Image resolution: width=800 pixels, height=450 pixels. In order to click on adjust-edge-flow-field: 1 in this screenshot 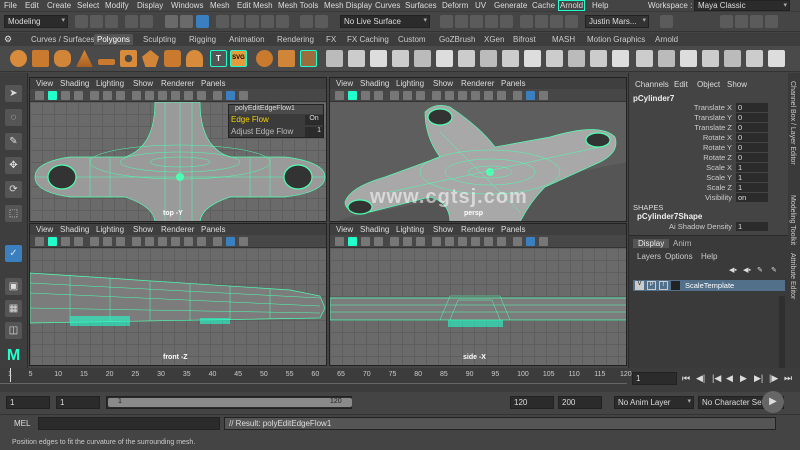, I will do `click(314, 132)`.